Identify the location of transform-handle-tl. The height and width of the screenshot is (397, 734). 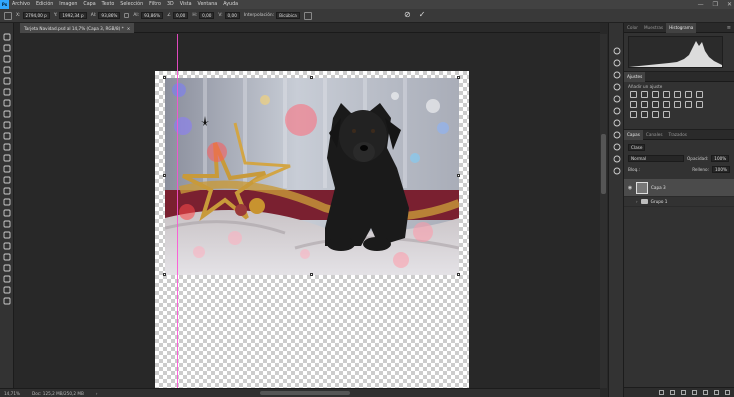
(164, 77).